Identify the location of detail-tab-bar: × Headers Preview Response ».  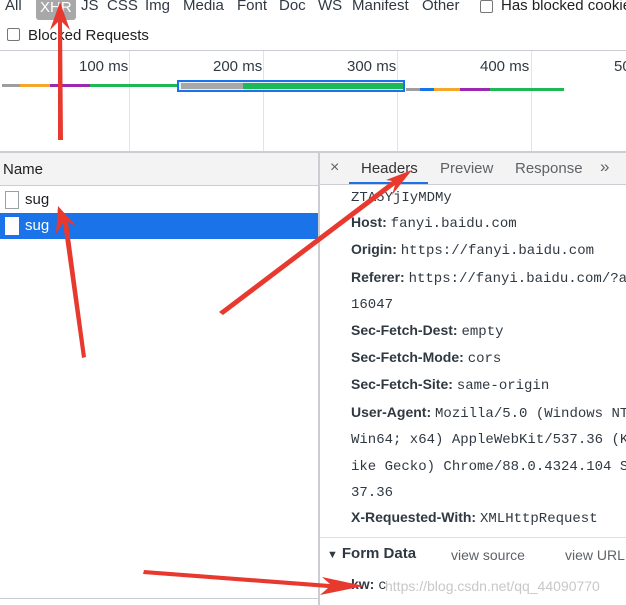
(473, 169).